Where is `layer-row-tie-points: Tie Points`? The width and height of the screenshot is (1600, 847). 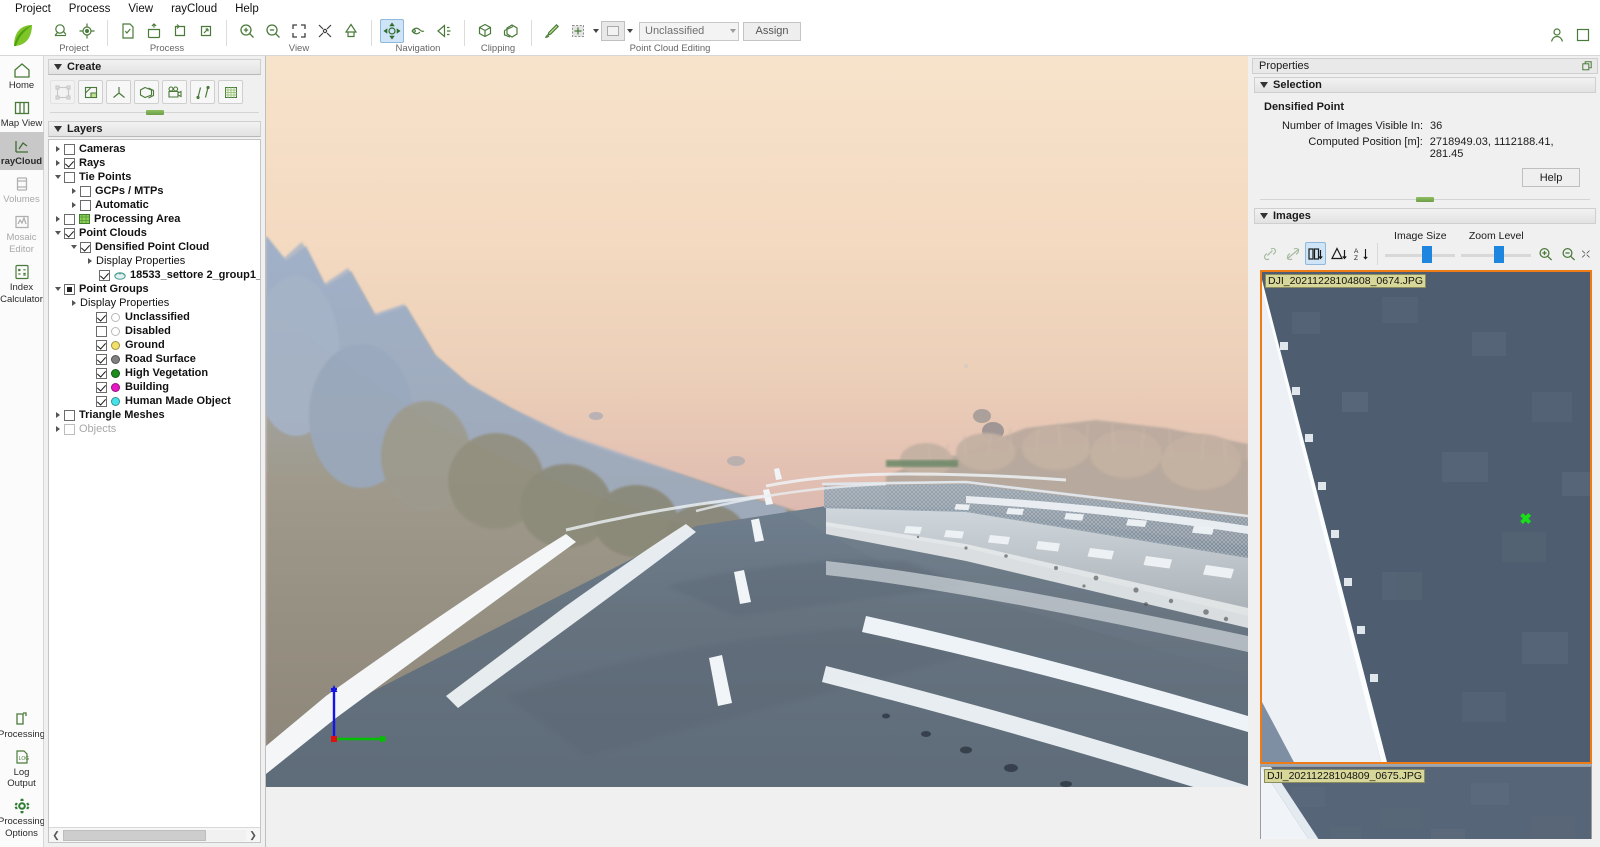
layer-row-tie-points: Tie Points is located at coordinates (154, 177).